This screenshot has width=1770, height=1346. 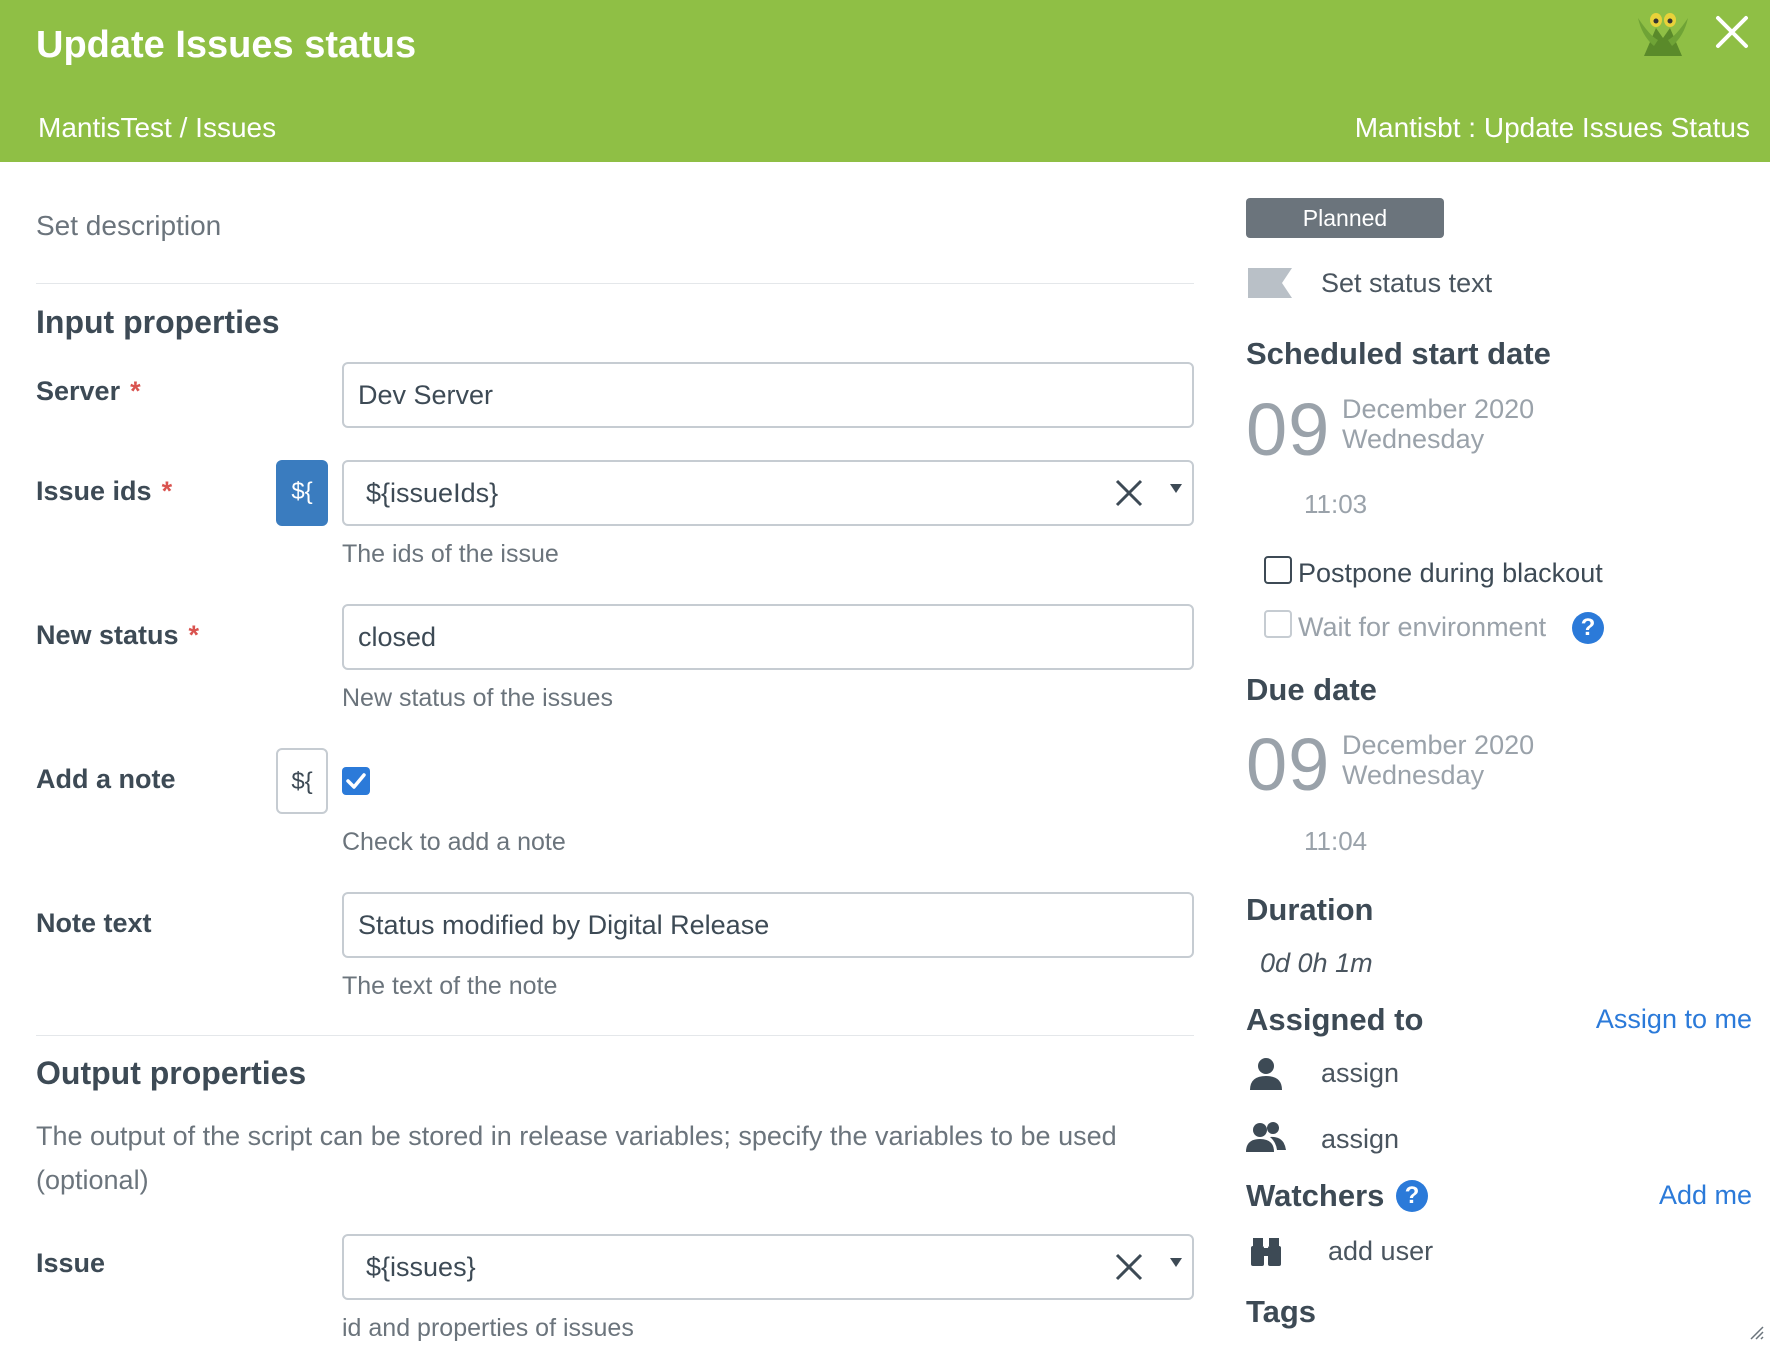 What do you see at coordinates (158, 322) in the screenshot?
I see `input-properties-title: Input properties` at bounding box center [158, 322].